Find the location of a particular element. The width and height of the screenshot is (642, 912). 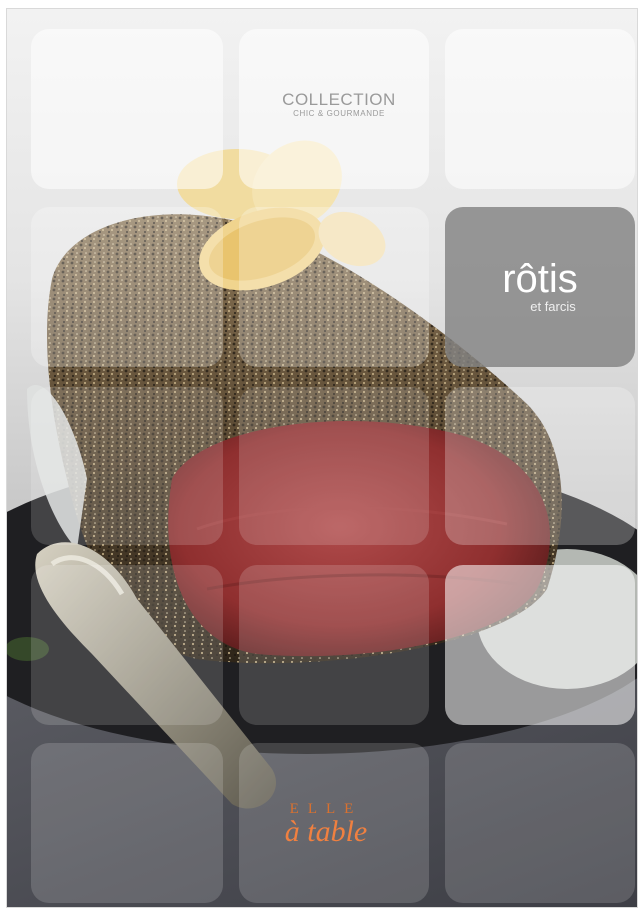

brand-logo: à table is located at coordinates (326, 831).